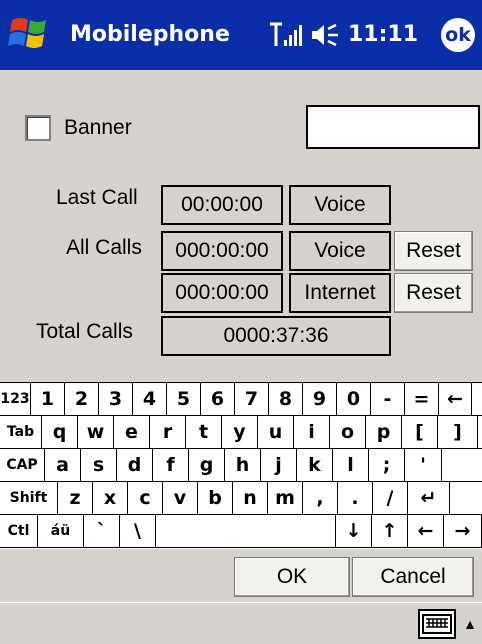 The height and width of the screenshot is (644, 482). What do you see at coordinates (98, 127) in the screenshot?
I see `banner-label: Banner` at bounding box center [98, 127].